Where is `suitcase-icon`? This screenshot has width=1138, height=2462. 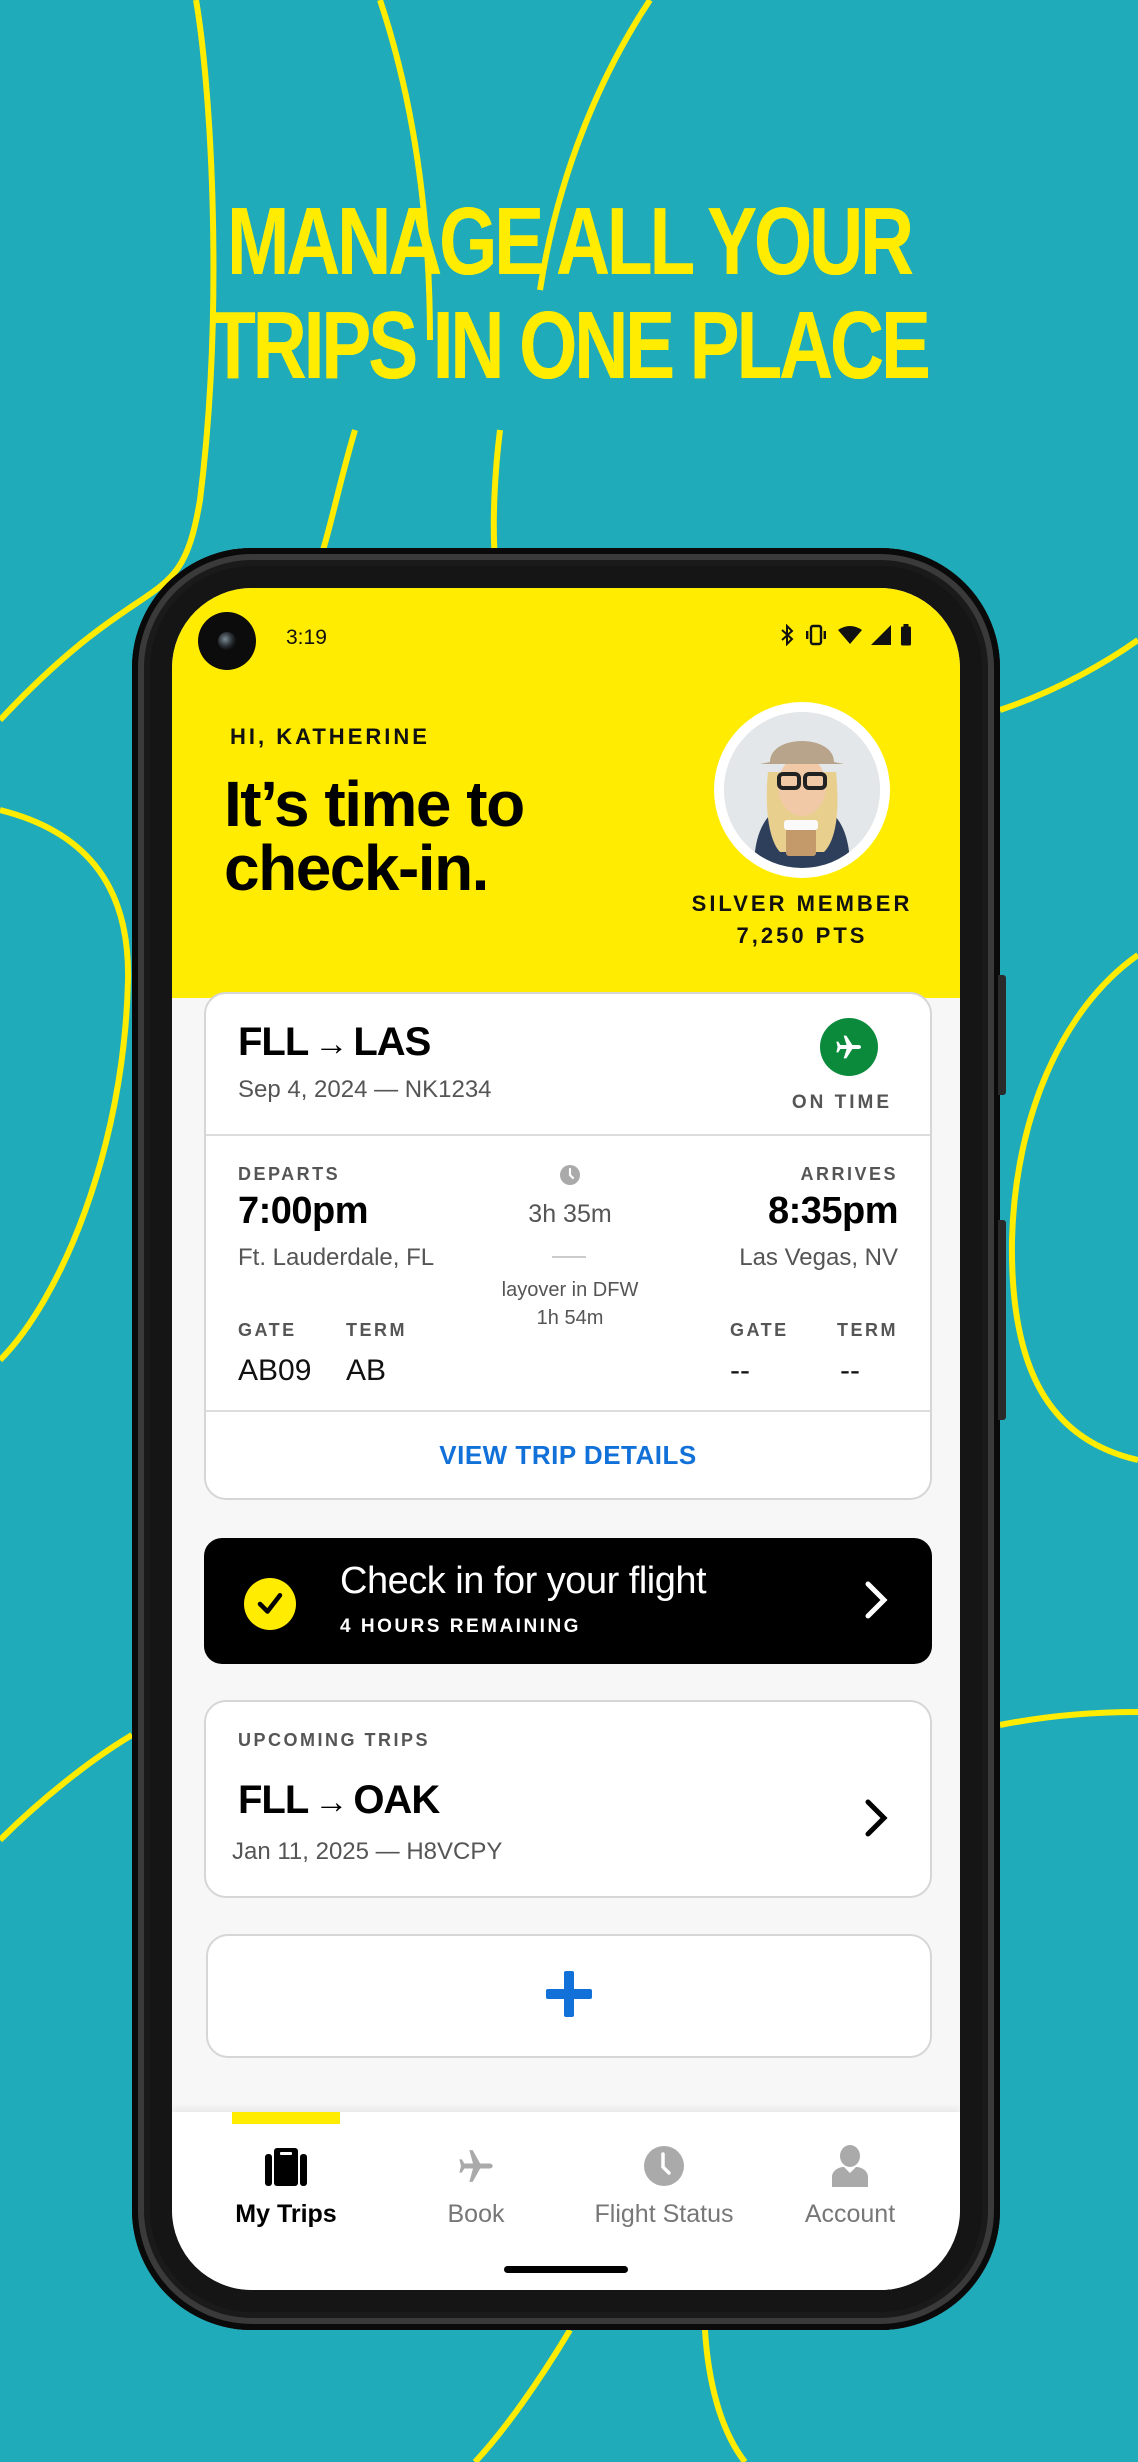
suitcase-icon is located at coordinates (286, 2166).